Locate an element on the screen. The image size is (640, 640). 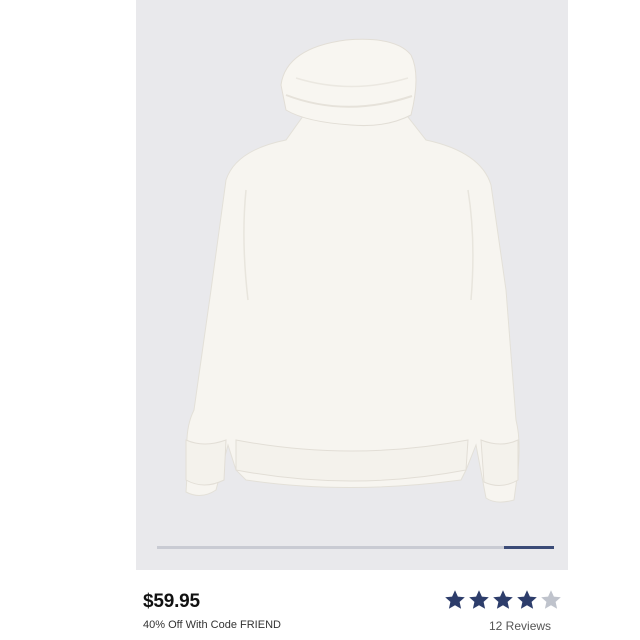
star-rating is located at coordinates (506, 600).